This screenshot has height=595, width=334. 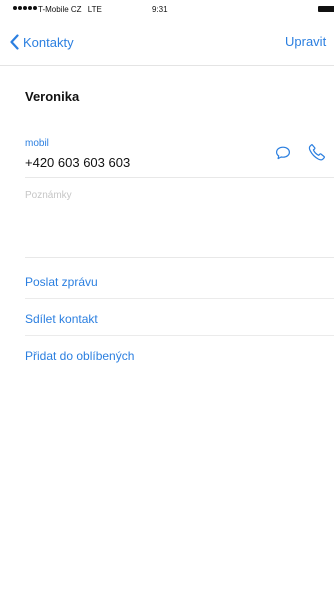 I want to click on status-time: 9:31, so click(x=160, y=9).